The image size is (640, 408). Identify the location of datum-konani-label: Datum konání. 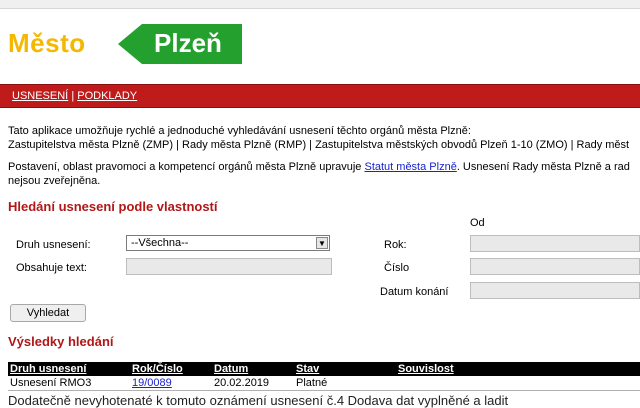
(414, 292).